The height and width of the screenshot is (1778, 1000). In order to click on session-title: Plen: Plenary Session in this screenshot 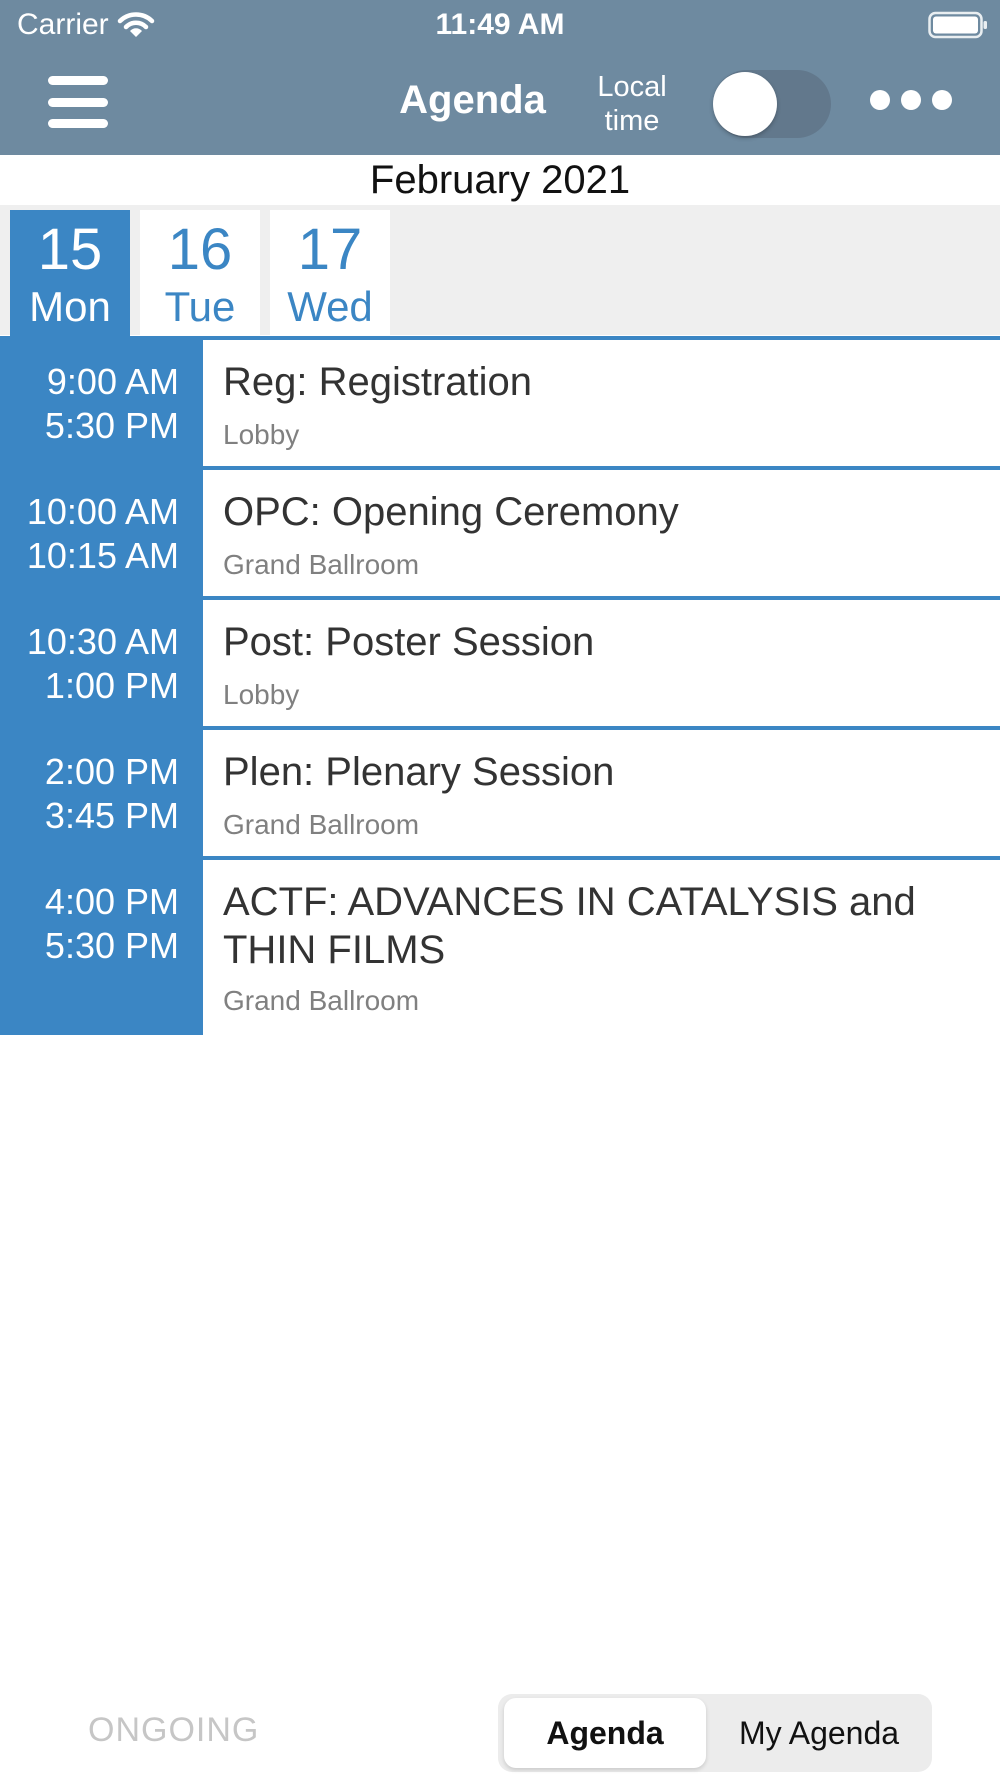, I will do `click(419, 772)`.